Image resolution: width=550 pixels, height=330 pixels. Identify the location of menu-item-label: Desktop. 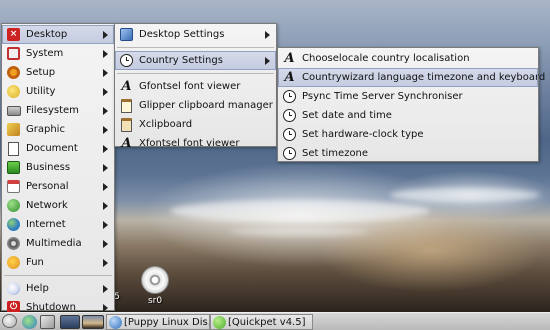
(47, 34).